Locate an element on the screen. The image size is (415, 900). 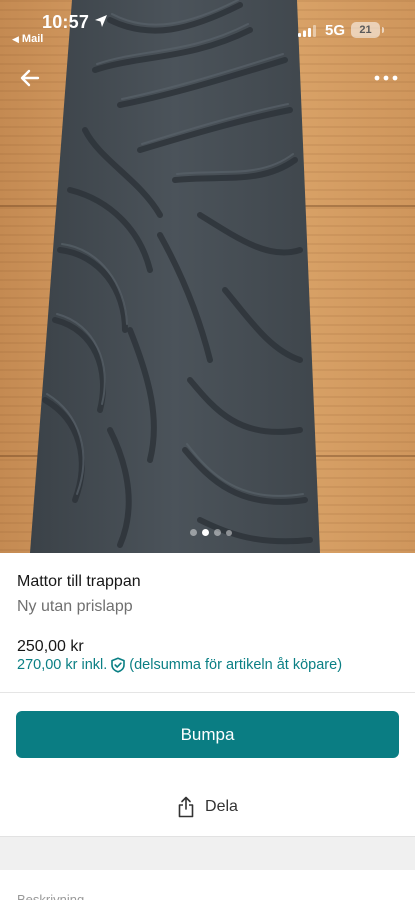
description-heading: Beskrivning is located at coordinates (51, 896).